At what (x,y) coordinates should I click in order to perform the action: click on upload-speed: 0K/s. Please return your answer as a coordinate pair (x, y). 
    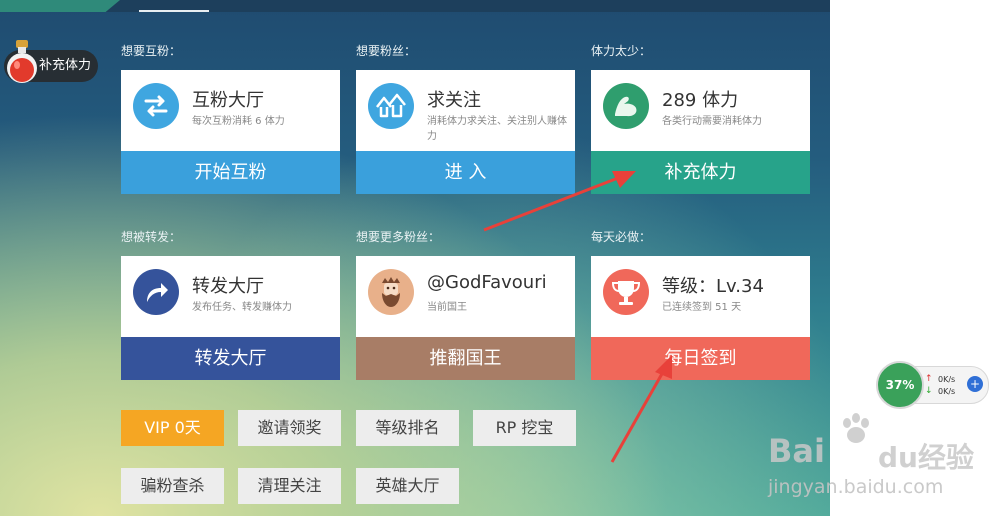
    Looking at the image, I should click on (947, 379).